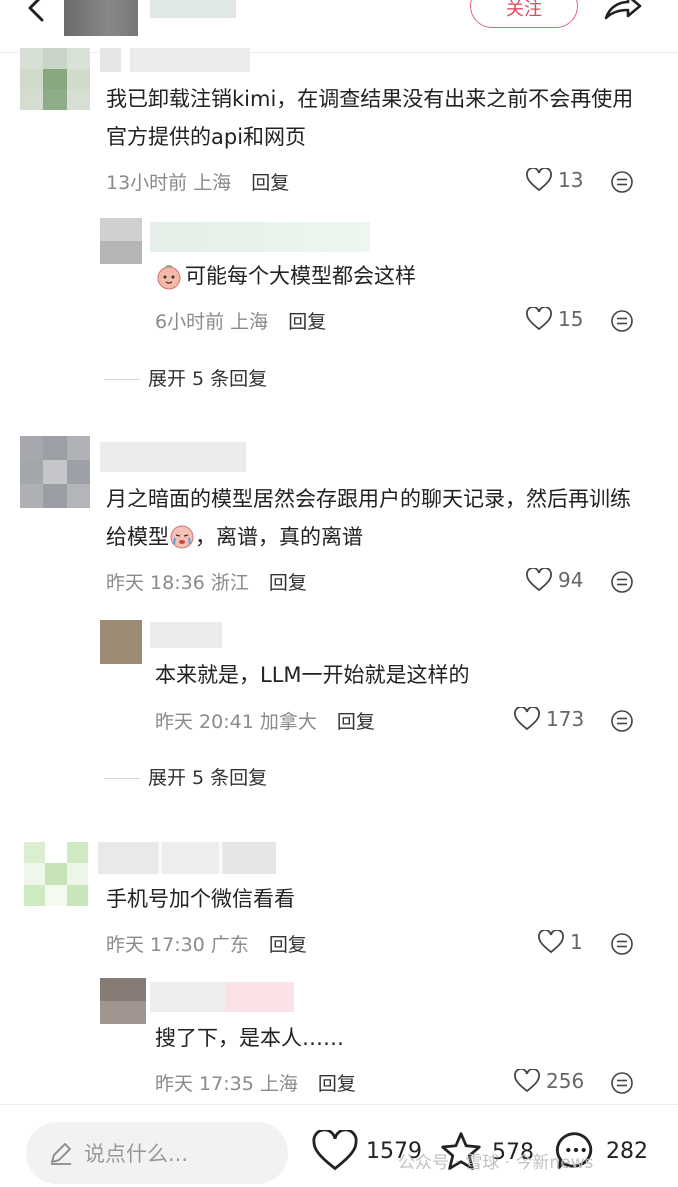 The width and height of the screenshot is (678, 1187). Describe the element at coordinates (571, 319) in the screenshot. I see `like-count: 15` at that location.